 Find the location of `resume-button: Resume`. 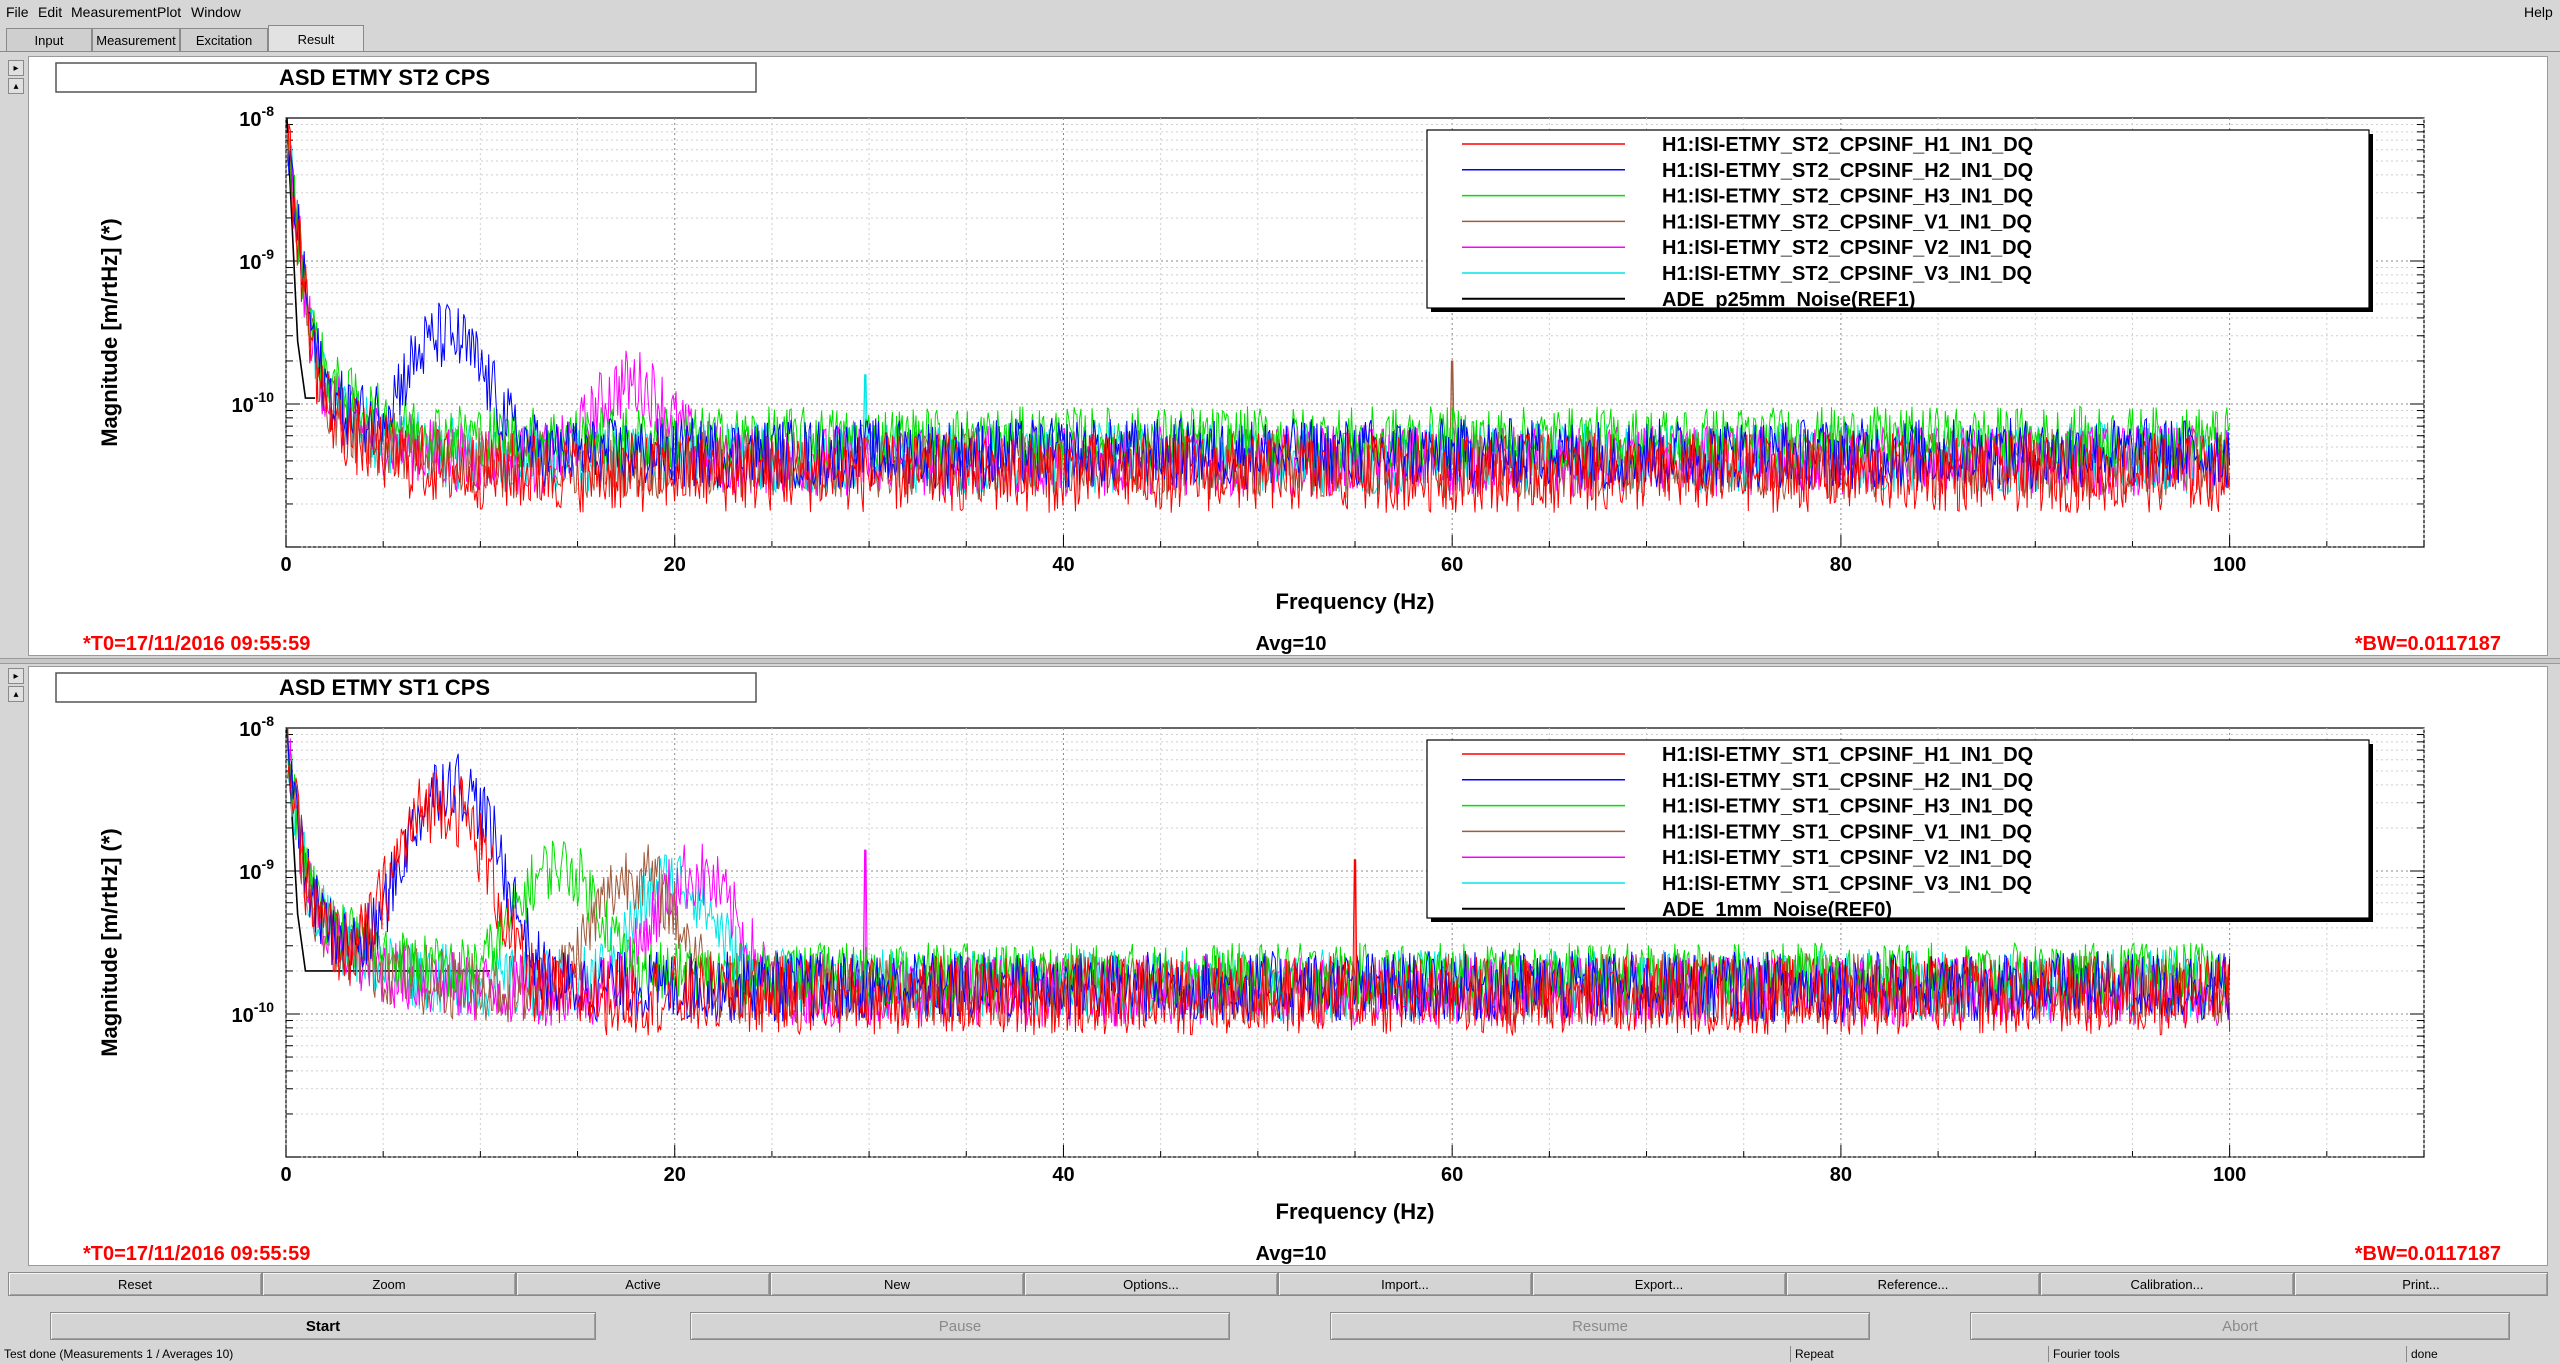

resume-button: Resume is located at coordinates (1600, 1326).